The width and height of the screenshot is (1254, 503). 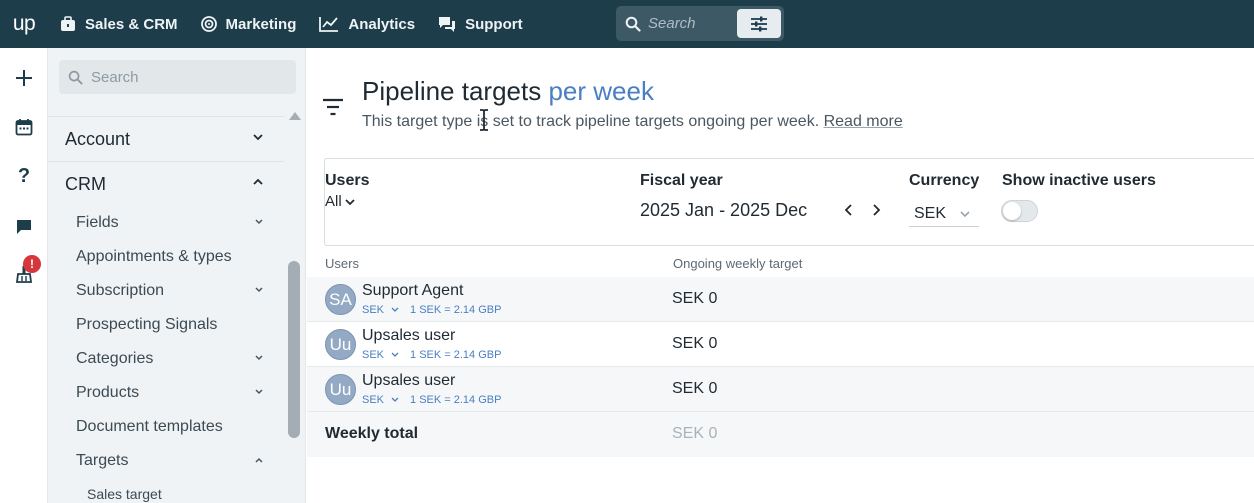 I want to click on sidebar-item-sales-target: Sales target, so click(x=166, y=490).